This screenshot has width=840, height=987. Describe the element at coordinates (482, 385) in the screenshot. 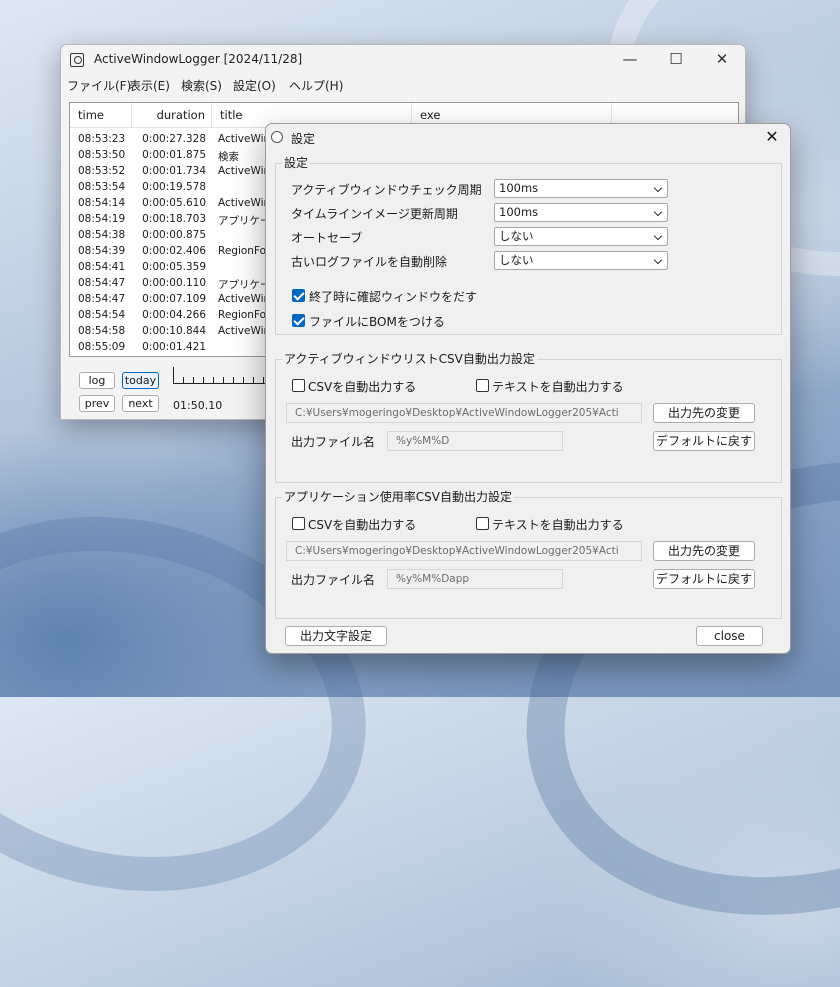

I see `window-text-auto-checkbox` at that location.